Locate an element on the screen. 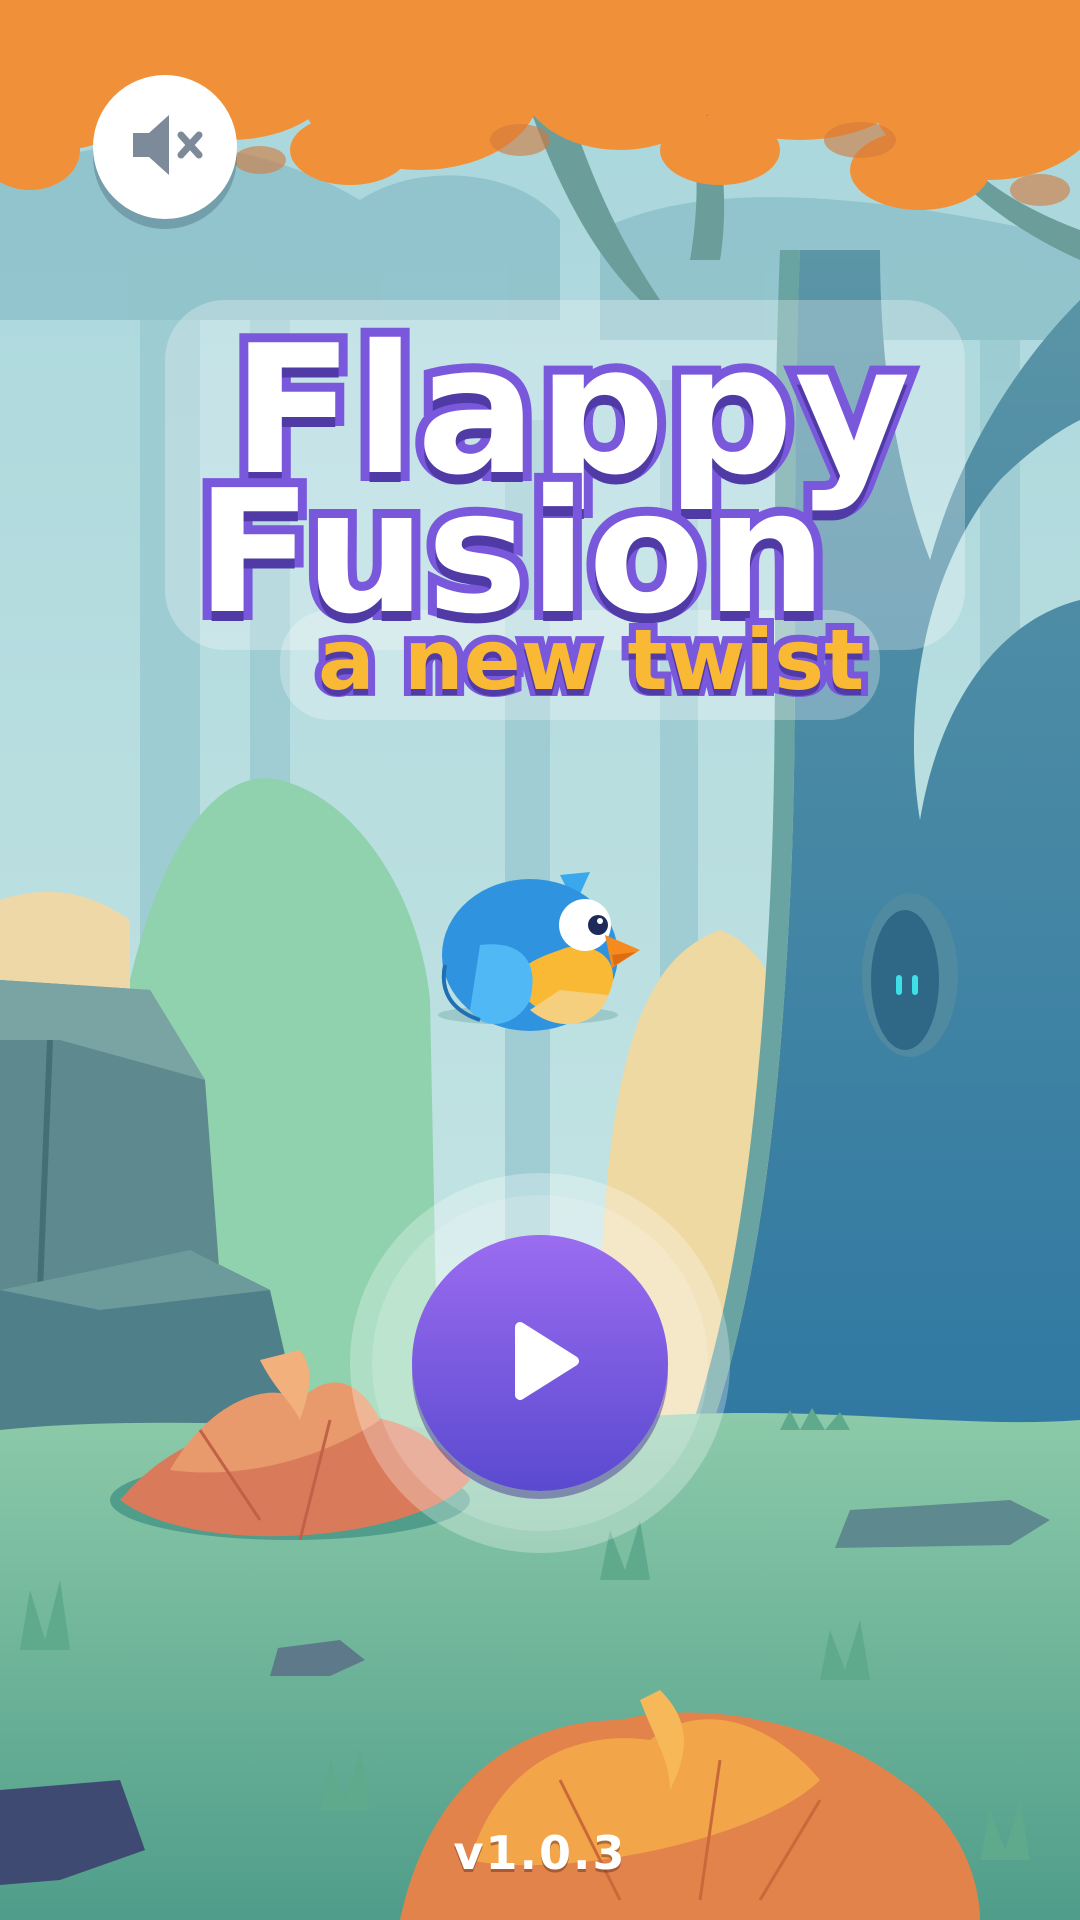 This screenshot has width=1080, height=1920. play-icon is located at coordinates (540, 1363).